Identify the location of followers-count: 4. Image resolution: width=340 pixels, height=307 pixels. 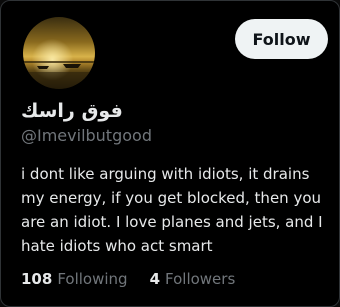
(154, 279).